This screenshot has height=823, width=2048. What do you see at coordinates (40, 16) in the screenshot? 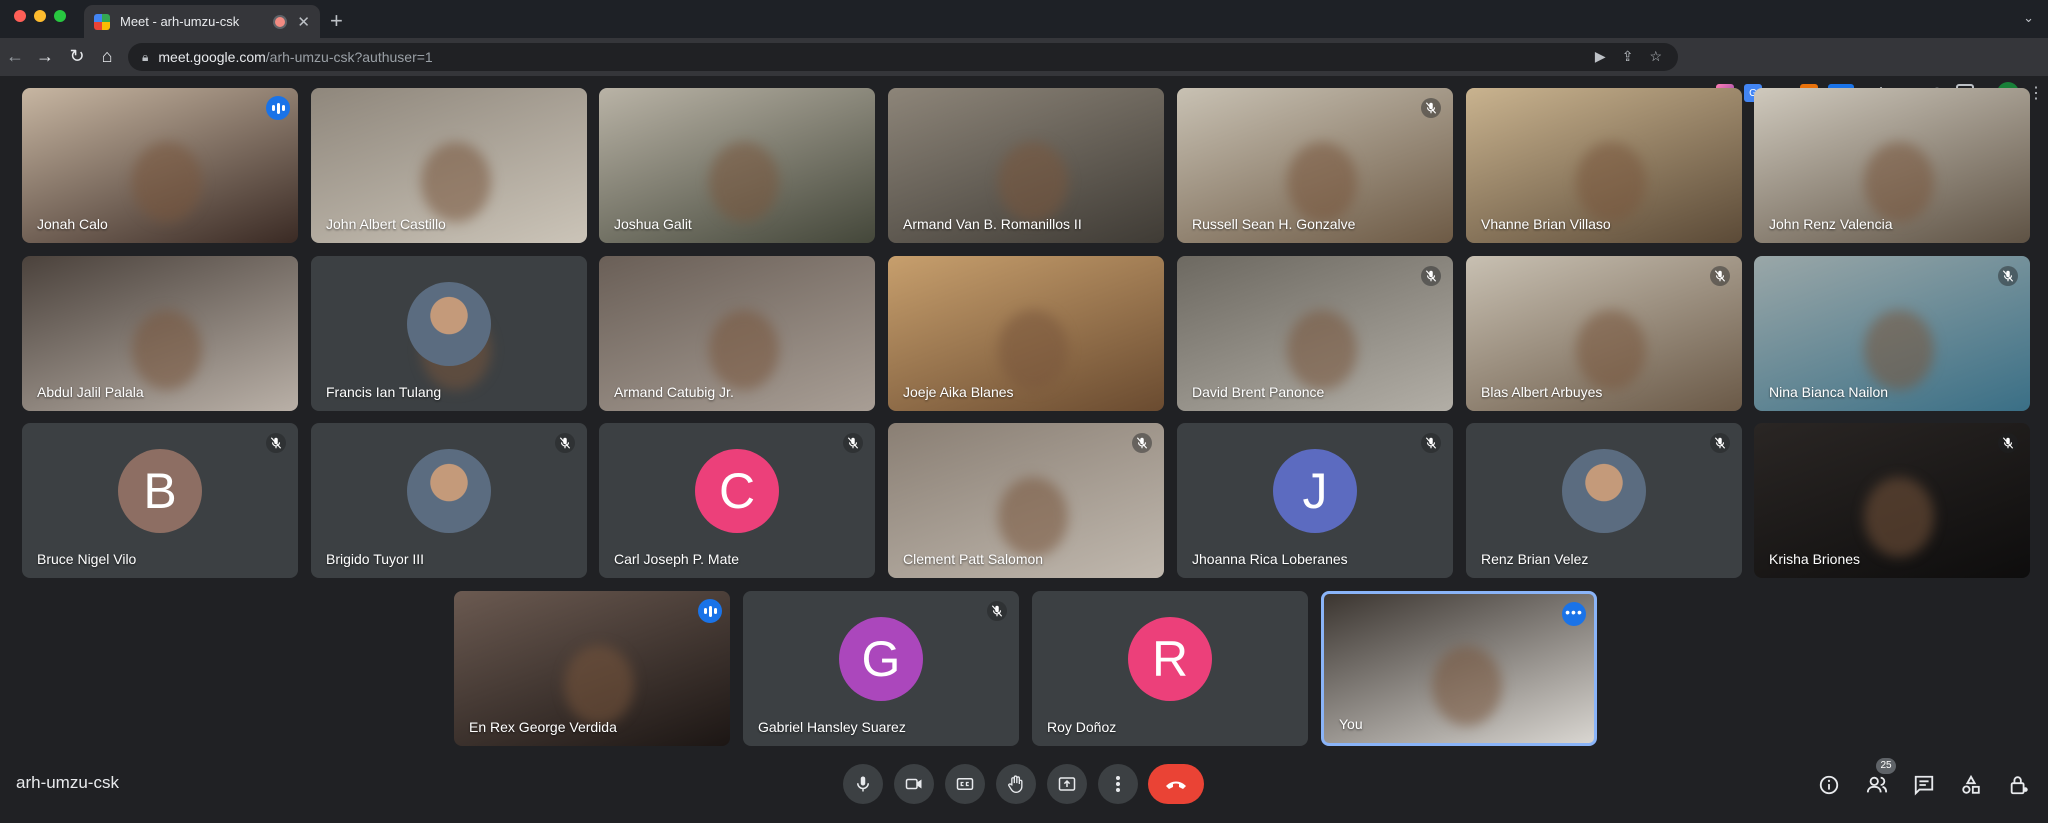
I see `minimize-window-button` at bounding box center [40, 16].